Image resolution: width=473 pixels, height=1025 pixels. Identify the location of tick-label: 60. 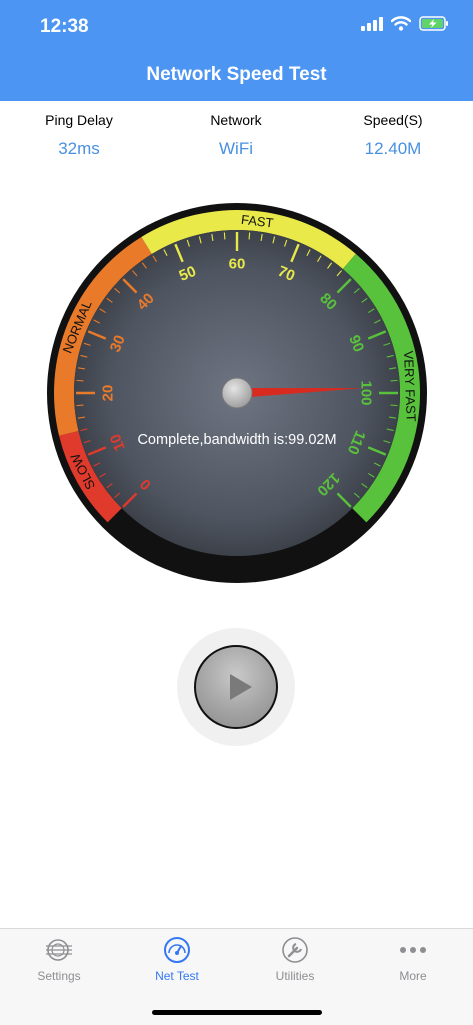
(237, 264).